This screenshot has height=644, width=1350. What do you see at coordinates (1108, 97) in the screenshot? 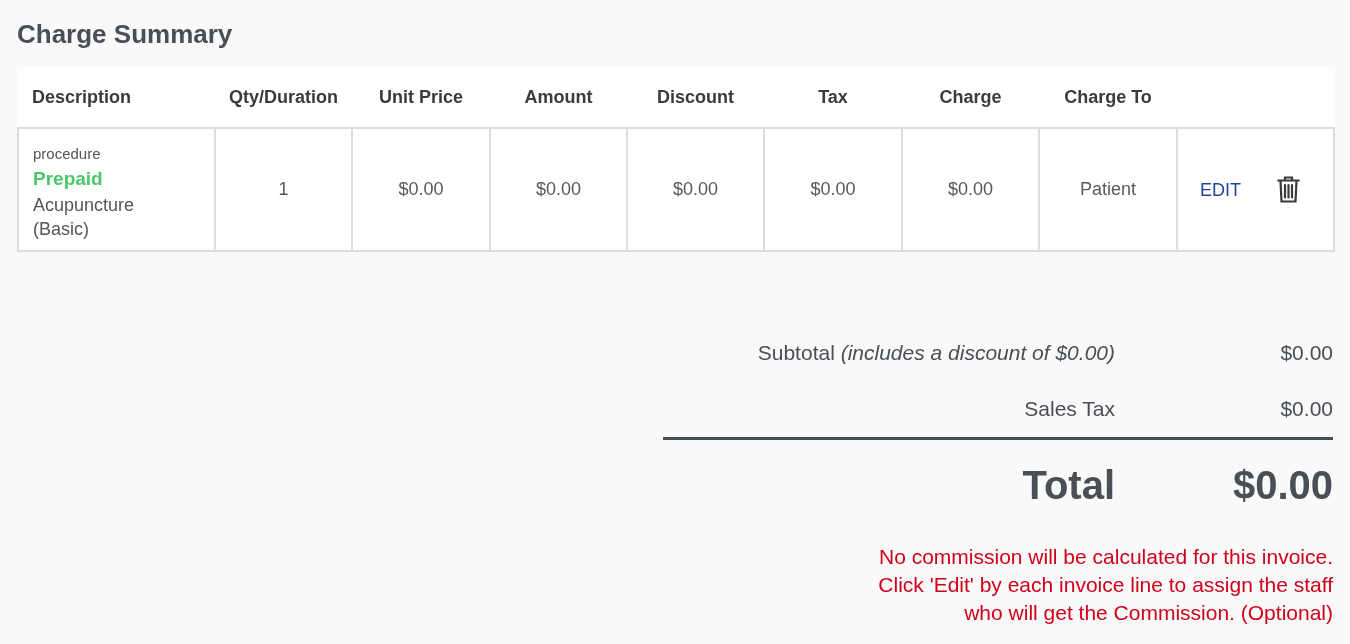
I see `column-header: Charge To` at bounding box center [1108, 97].